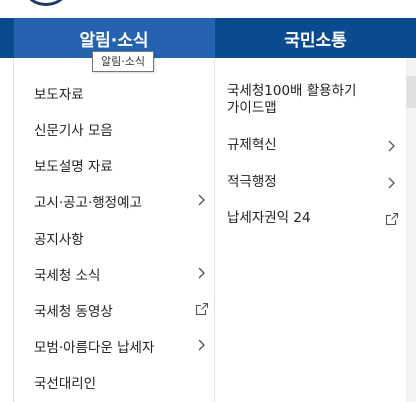  I want to click on menu-item-nts-videos: 국세청 동영상, so click(121, 310).